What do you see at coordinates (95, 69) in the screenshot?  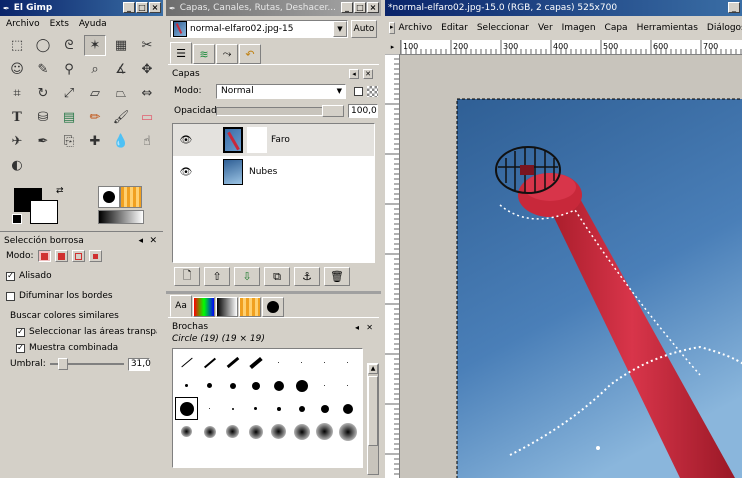 I see `magnify-icon: ⌕` at bounding box center [95, 69].